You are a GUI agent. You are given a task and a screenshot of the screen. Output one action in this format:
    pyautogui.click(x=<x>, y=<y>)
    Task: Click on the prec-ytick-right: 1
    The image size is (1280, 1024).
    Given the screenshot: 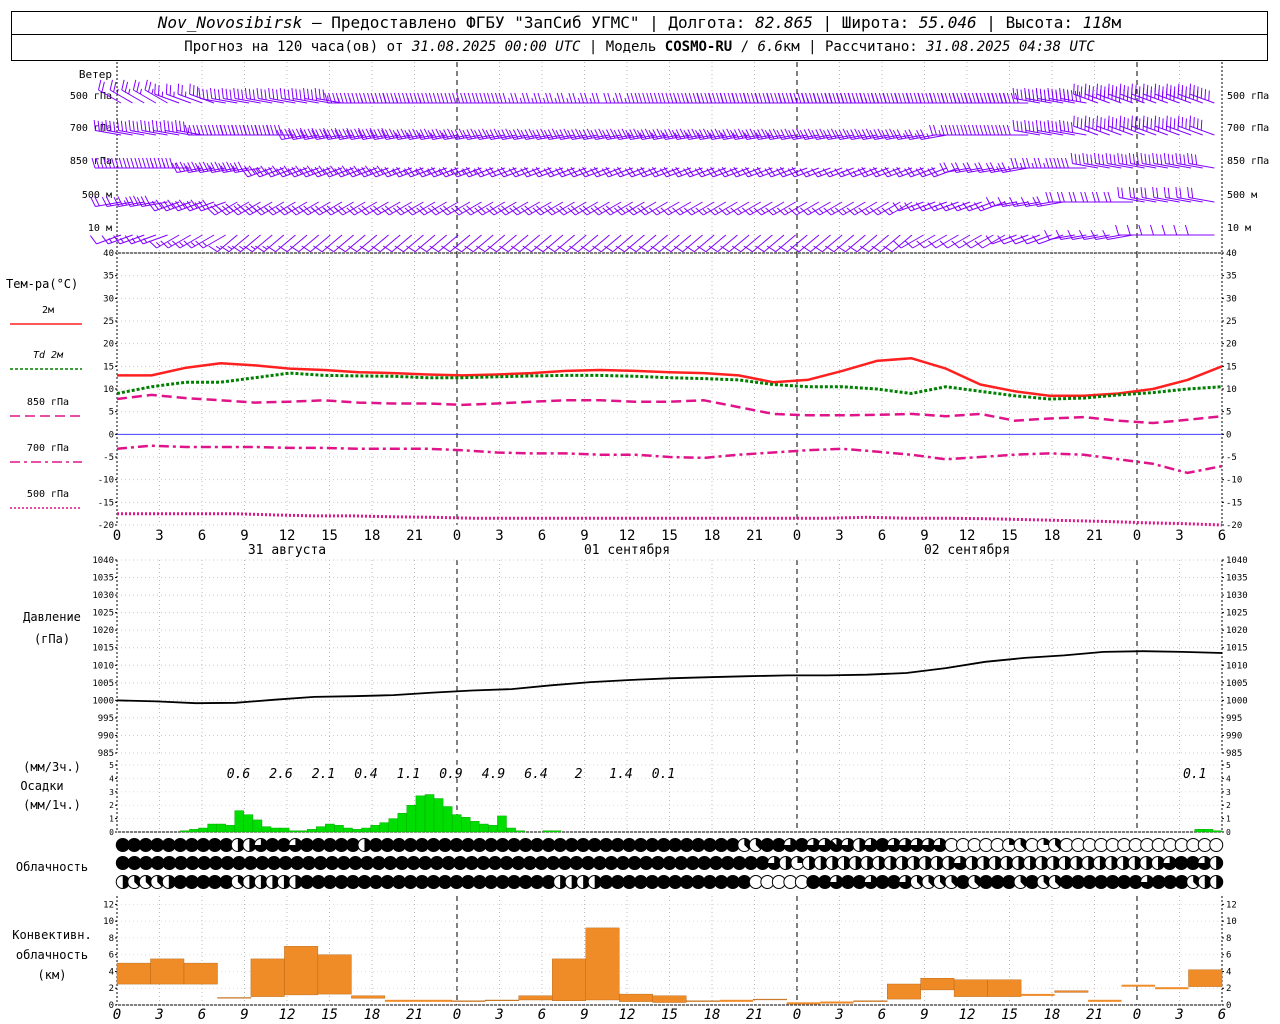 What is the action you would take?
    pyautogui.click(x=1228, y=819)
    